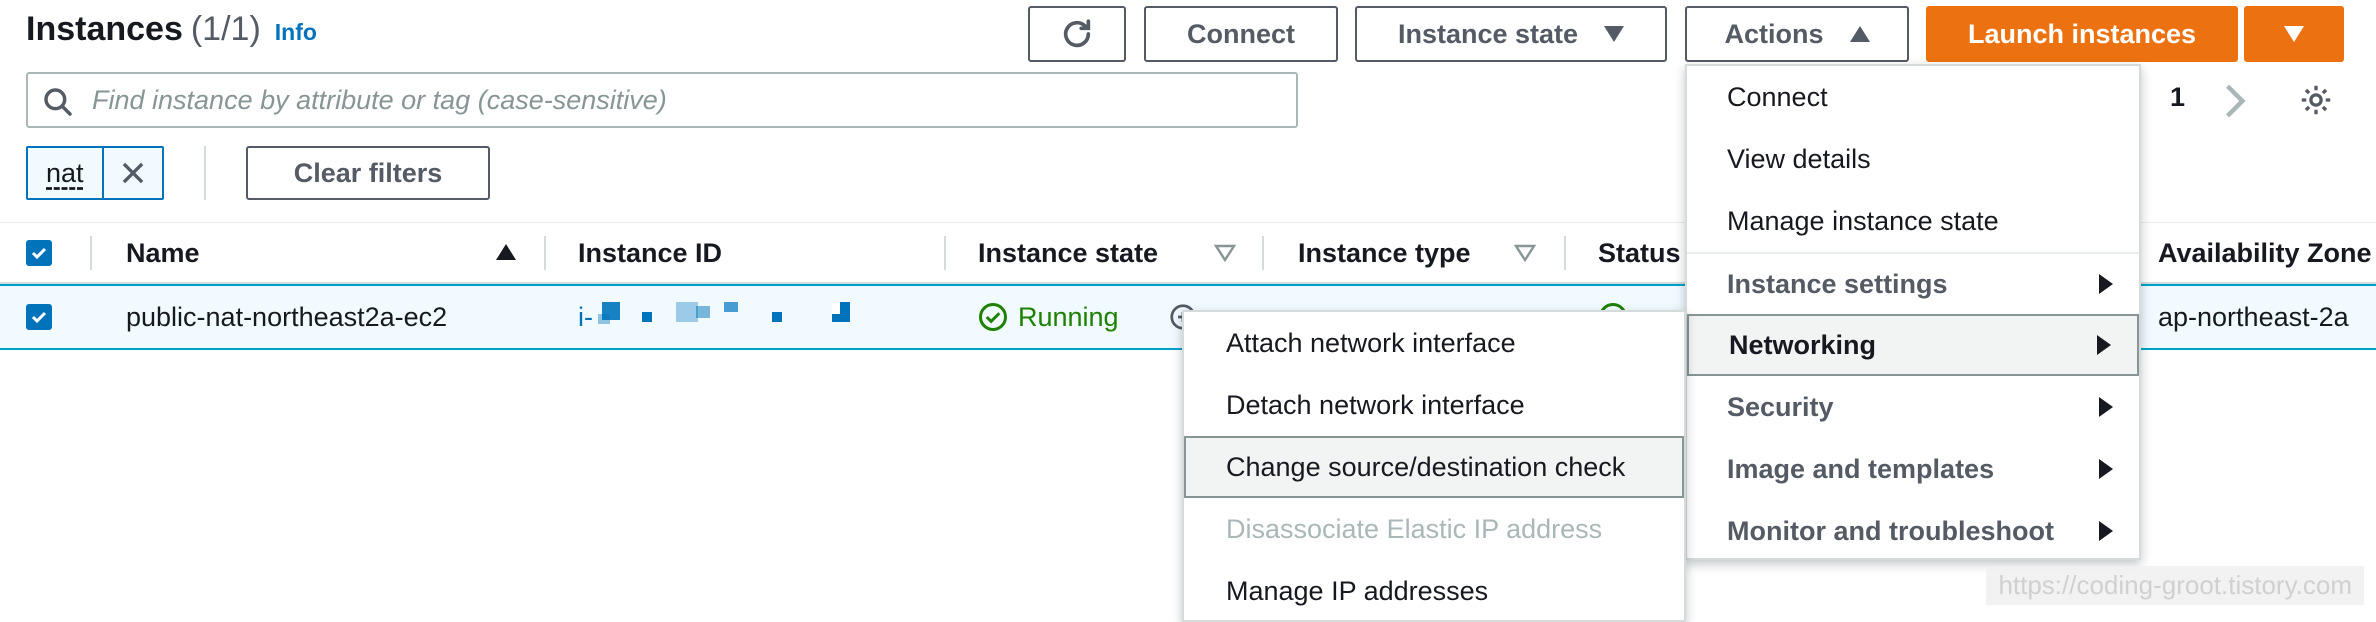  Describe the element at coordinates (104, 29) in the screenshot. I see `page-title-text: Instances` at that location.